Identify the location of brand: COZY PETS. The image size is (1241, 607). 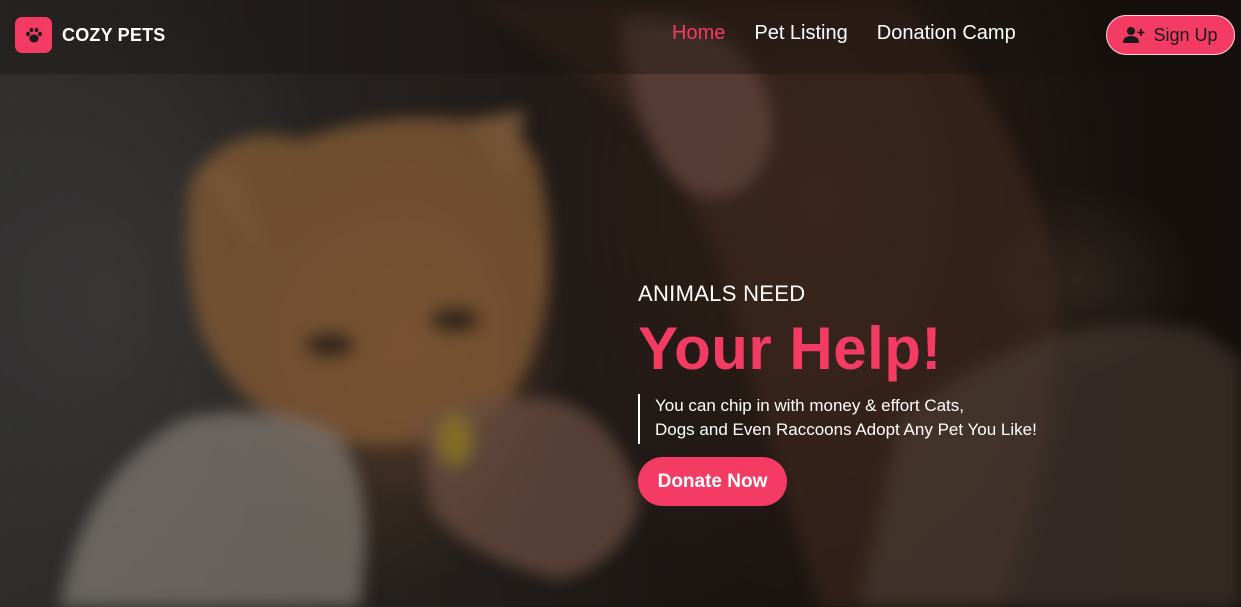
(90, 35).